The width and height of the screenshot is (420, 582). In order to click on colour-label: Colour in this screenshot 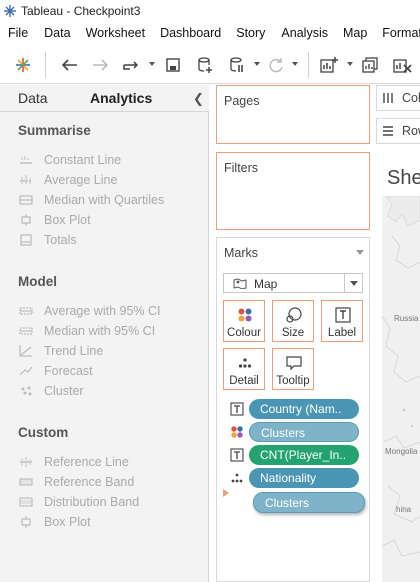, I will do `click(244, 333)`.